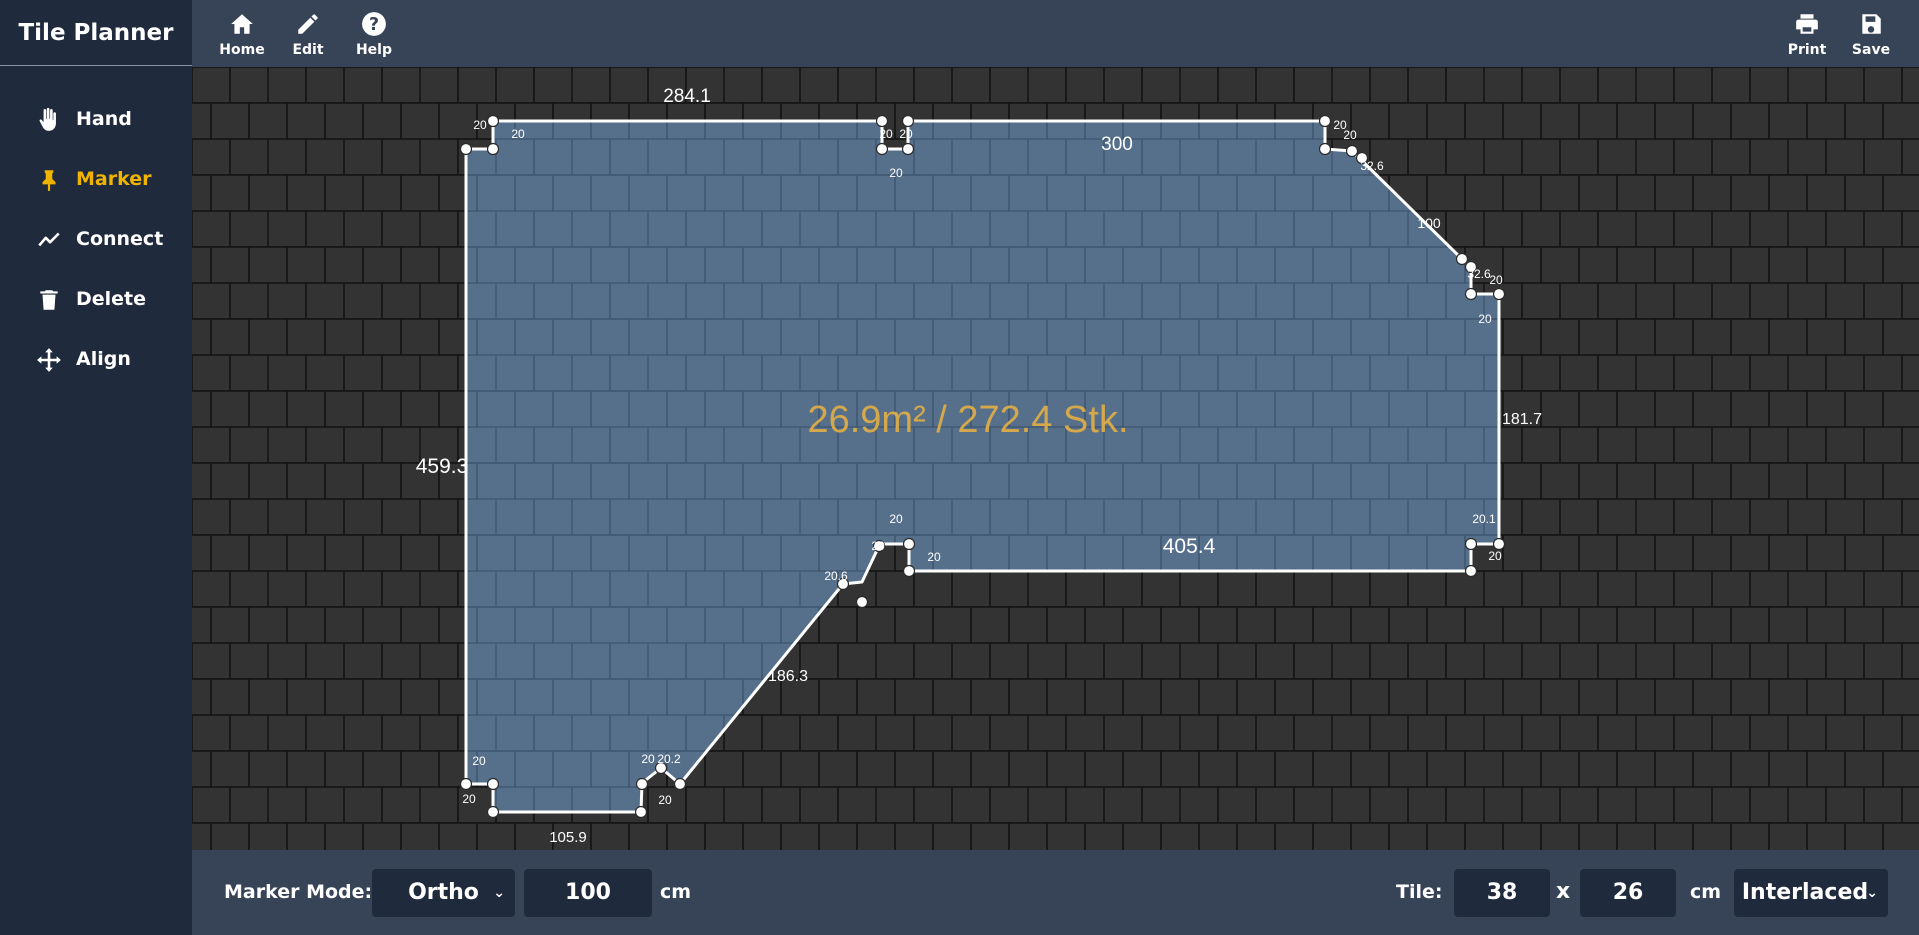 The height and width of the screenshot is (935, 1919). I want to click on app-title: Tile Planner, so click(96, 33).